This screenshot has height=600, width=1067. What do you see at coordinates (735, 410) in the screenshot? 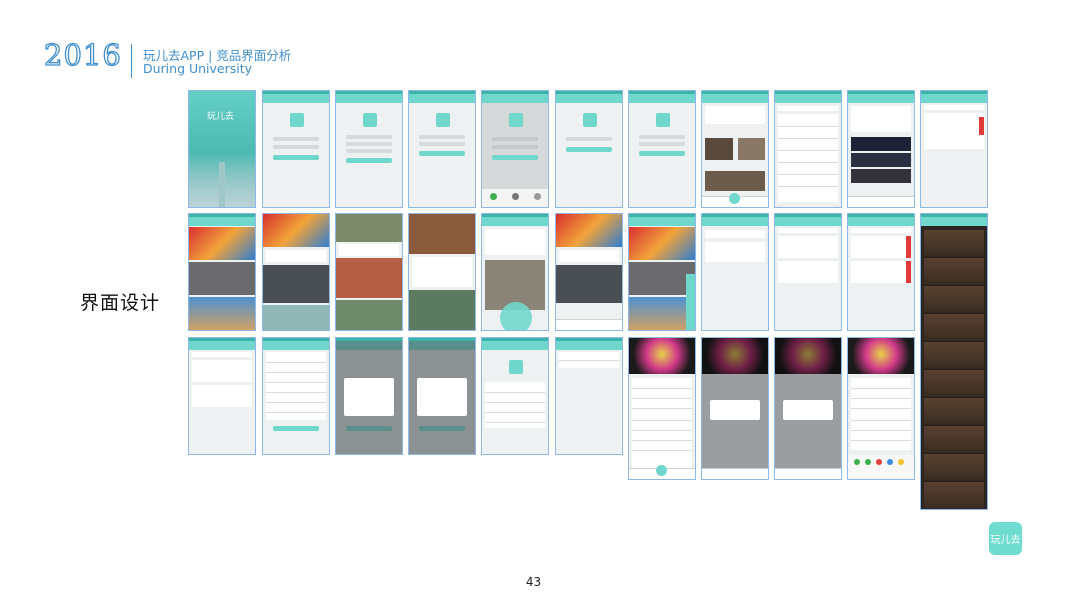
I see `update-check-dialog` at bounding box center [735, 410].